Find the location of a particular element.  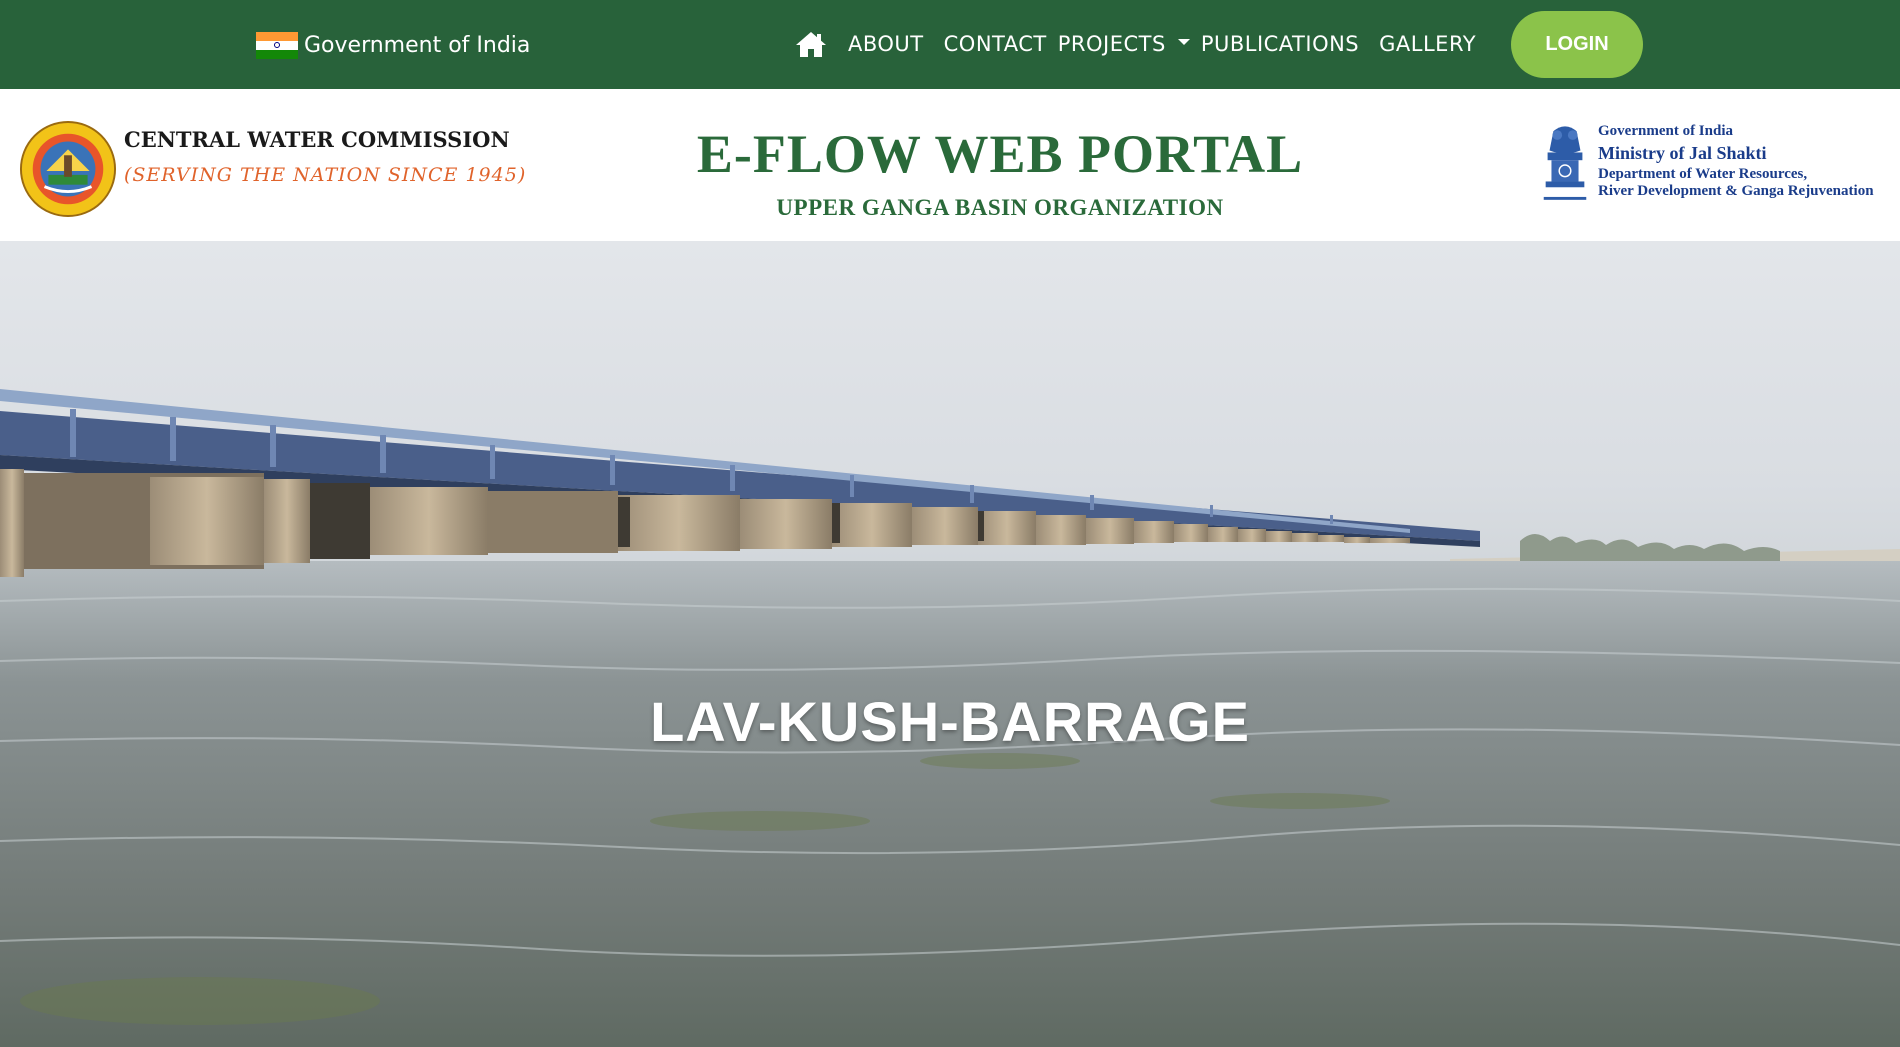

hero-caption: LAV-KUSH-BARRAGE is located at coordinates (950, 721).